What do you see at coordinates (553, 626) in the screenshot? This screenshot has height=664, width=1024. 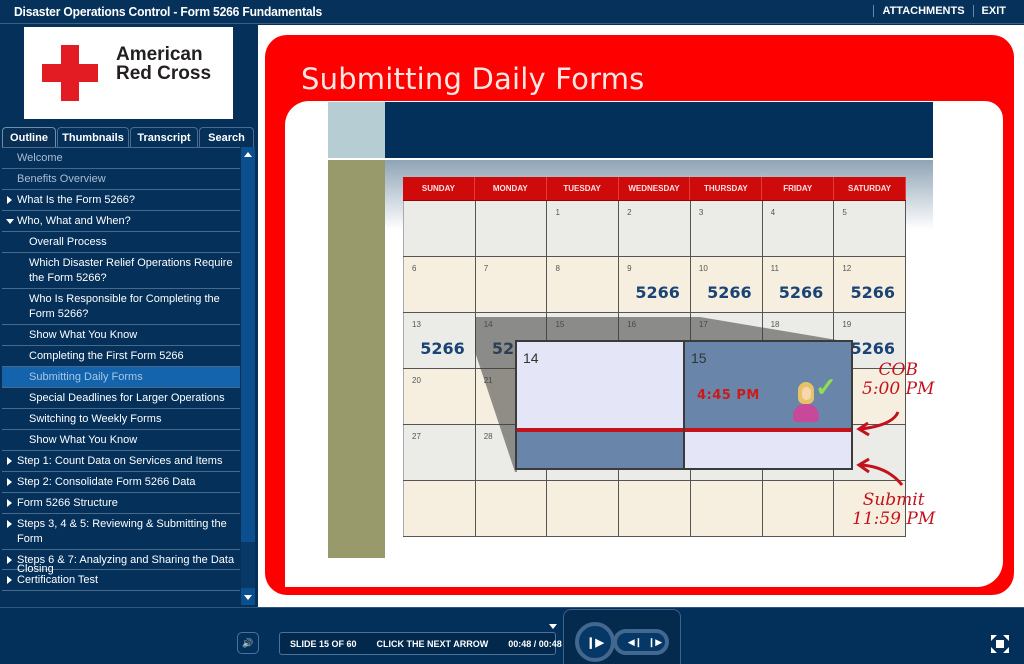 I see `info-dropdown-caret-icon` at bounding box center [553, 626].